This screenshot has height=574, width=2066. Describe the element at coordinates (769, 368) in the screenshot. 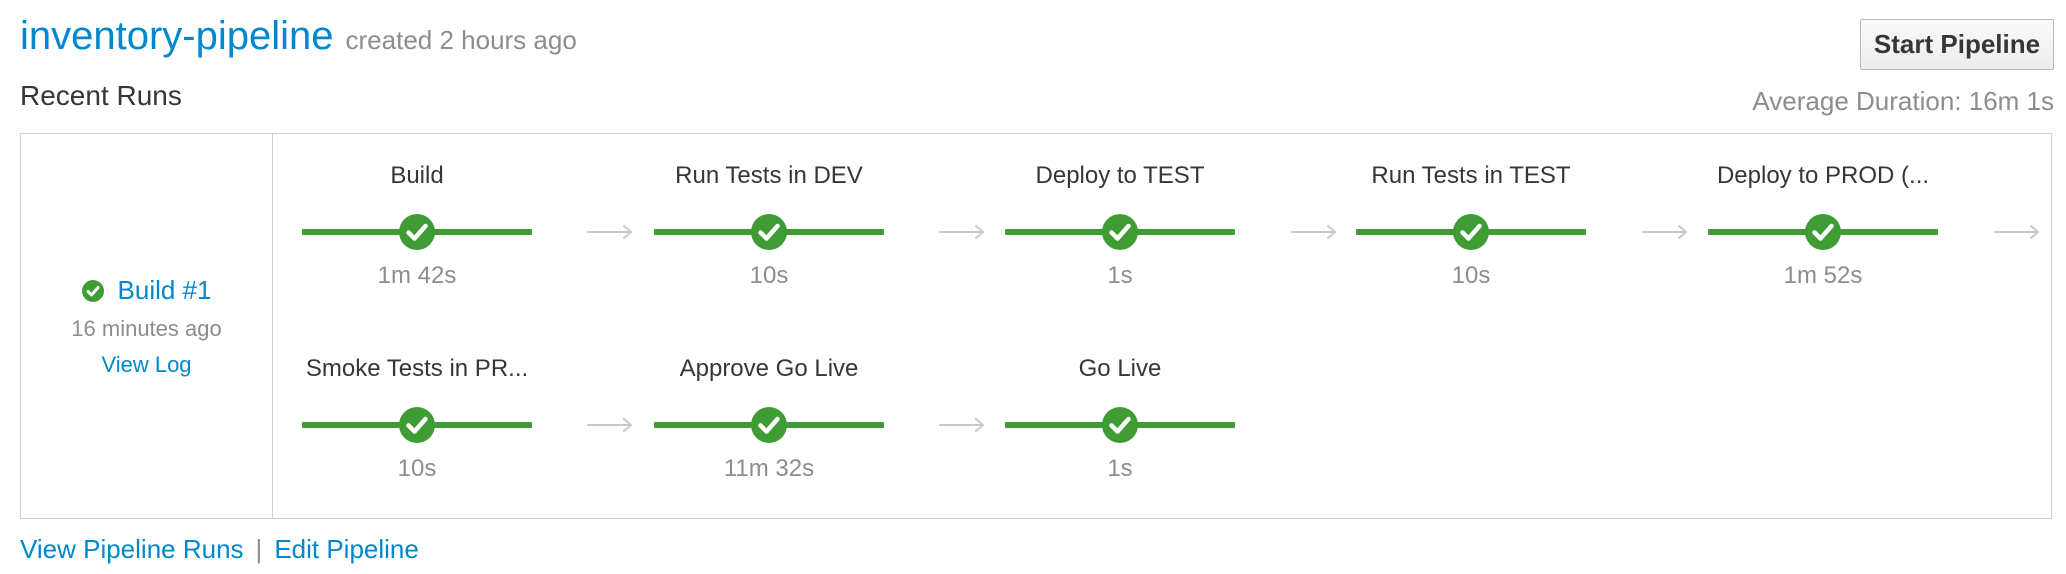

I see `stage-name: Approve Go Live` at that location.